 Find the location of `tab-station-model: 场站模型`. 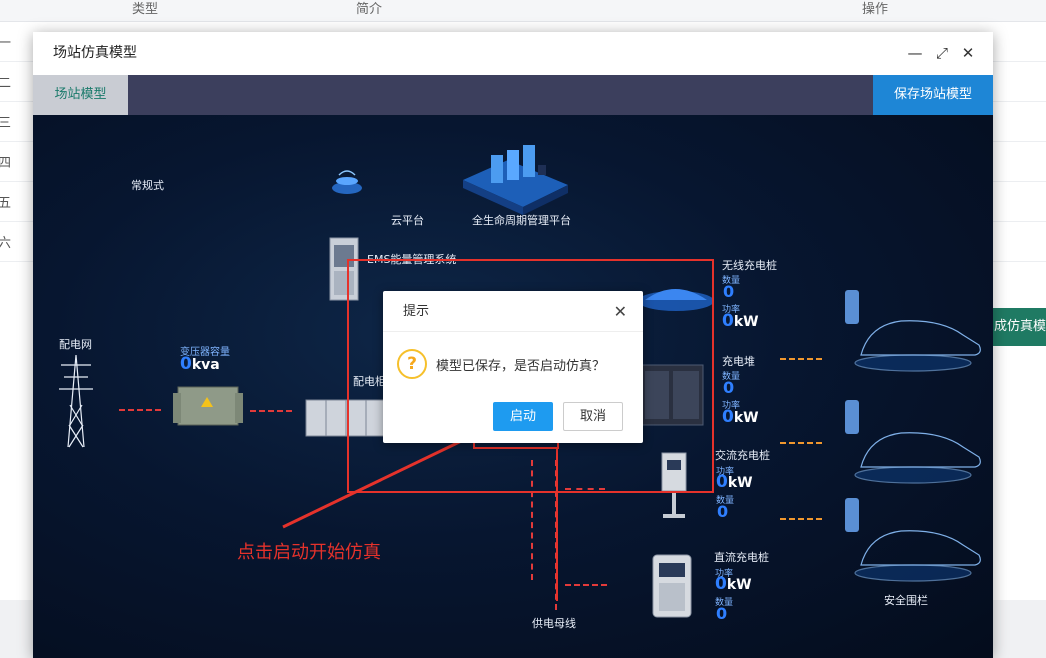

tab-station-model: 场站模型 is located at coordinates (80, 95).